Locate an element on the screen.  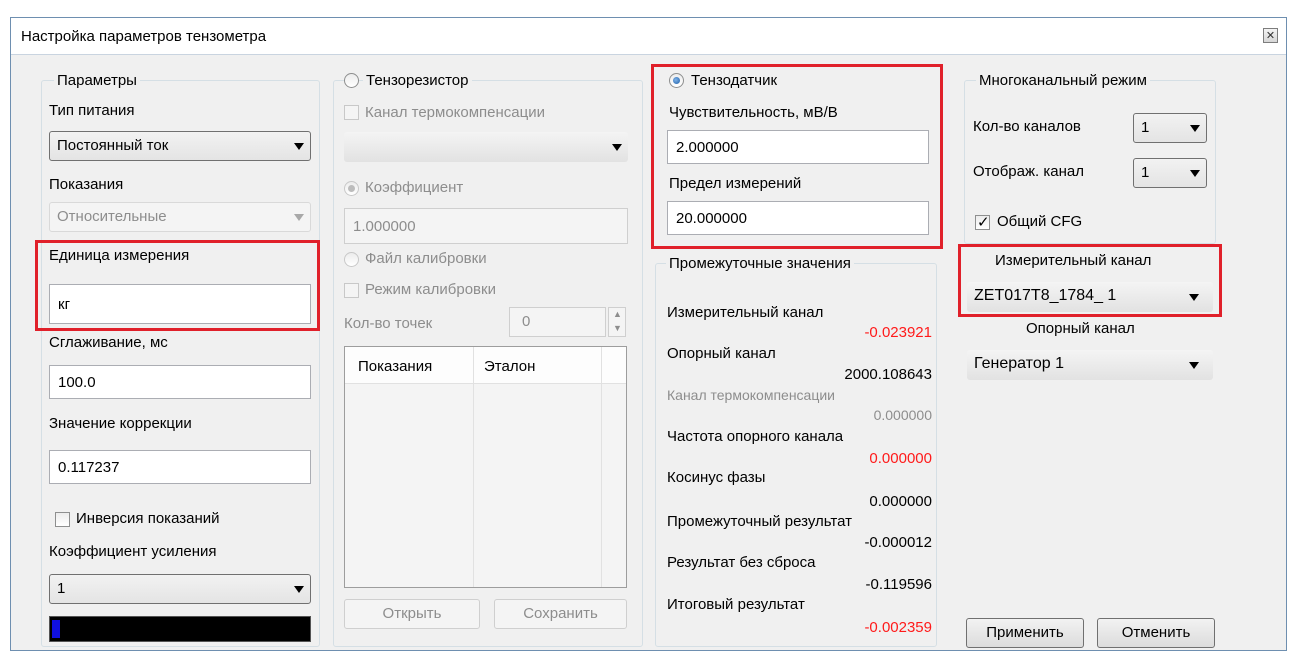
inter-intermediate-label: Промежуточный результат is located at coordinates (760, 521).